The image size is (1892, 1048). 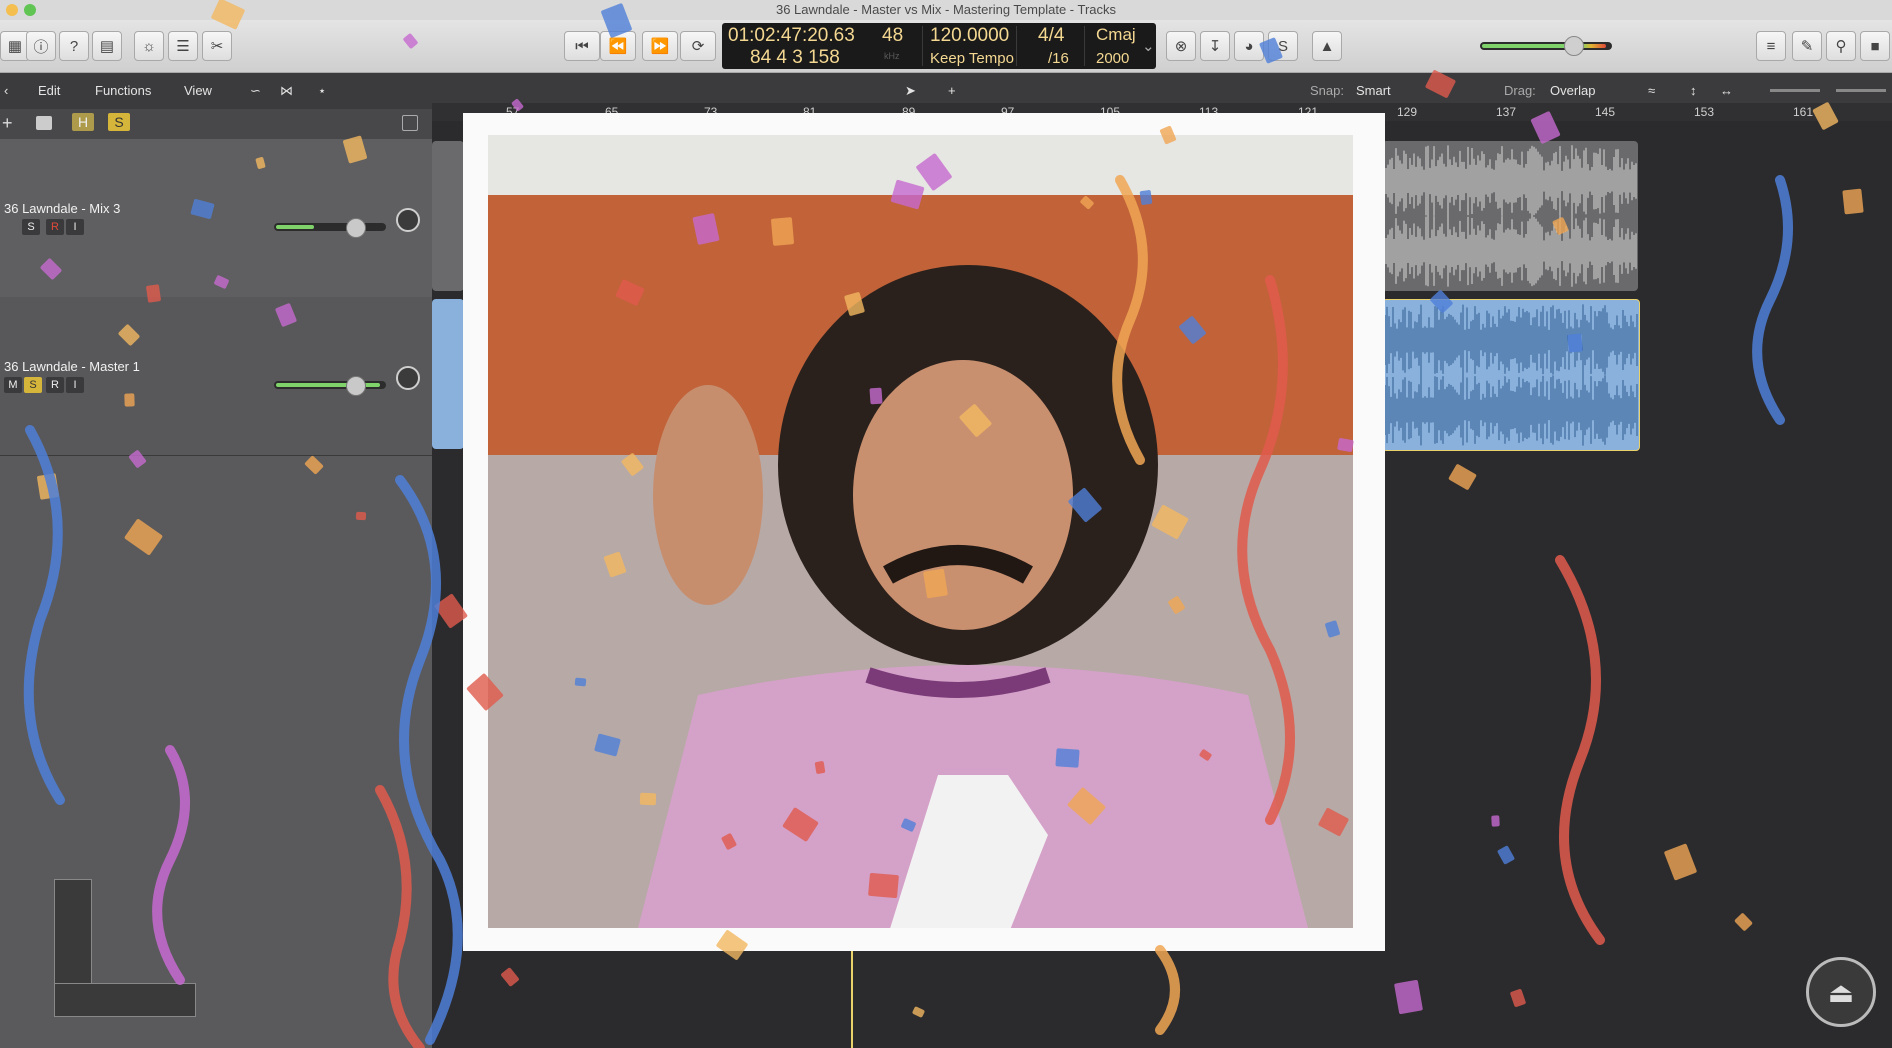 I want to click on horizontal-zoom-icon: ↔, so click(x=1726, y=90).